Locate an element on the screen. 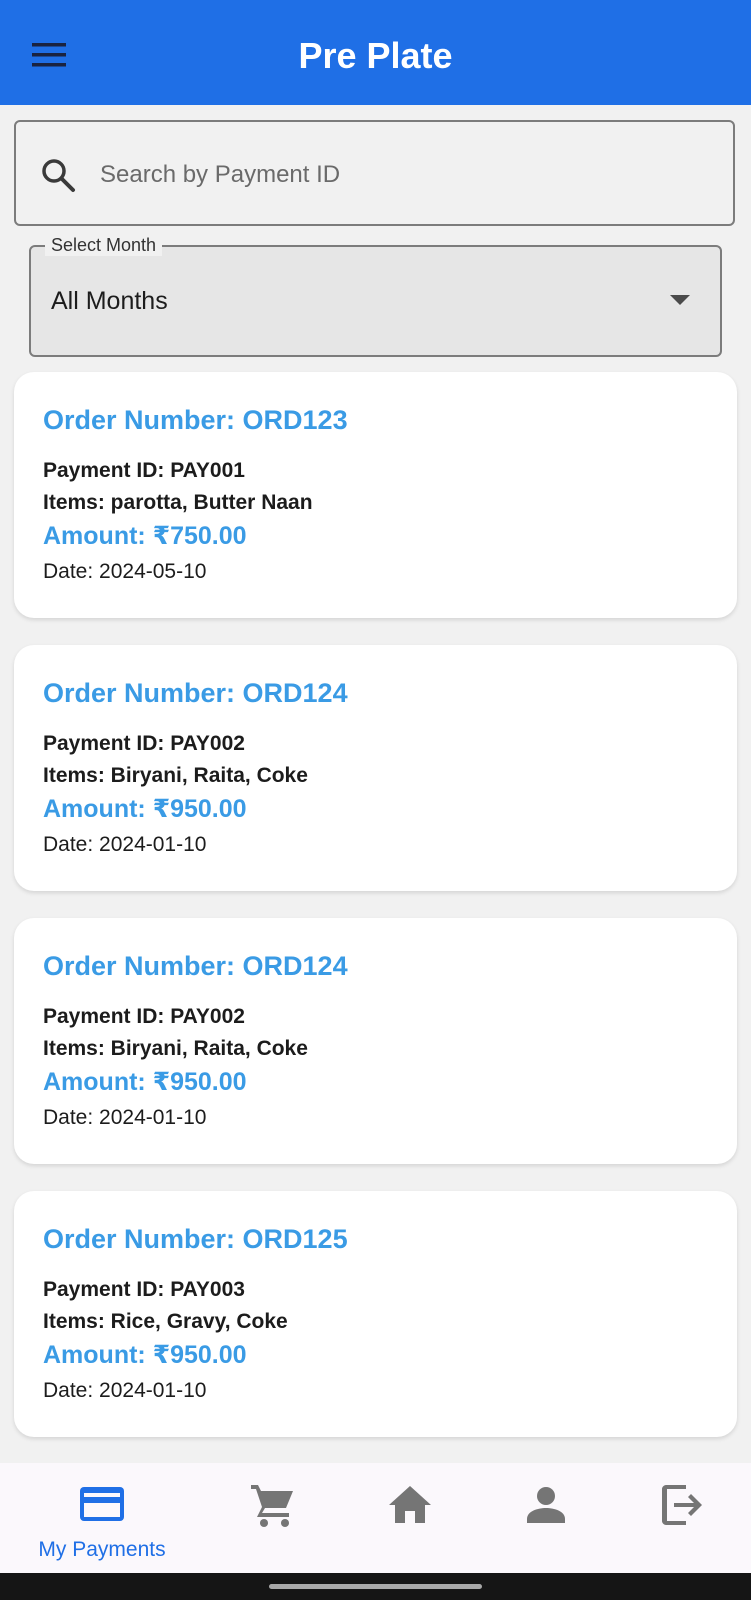 Image resolution: width=751 pixels, height=1600 pixels. search-box is located at coordinates (374, 173).